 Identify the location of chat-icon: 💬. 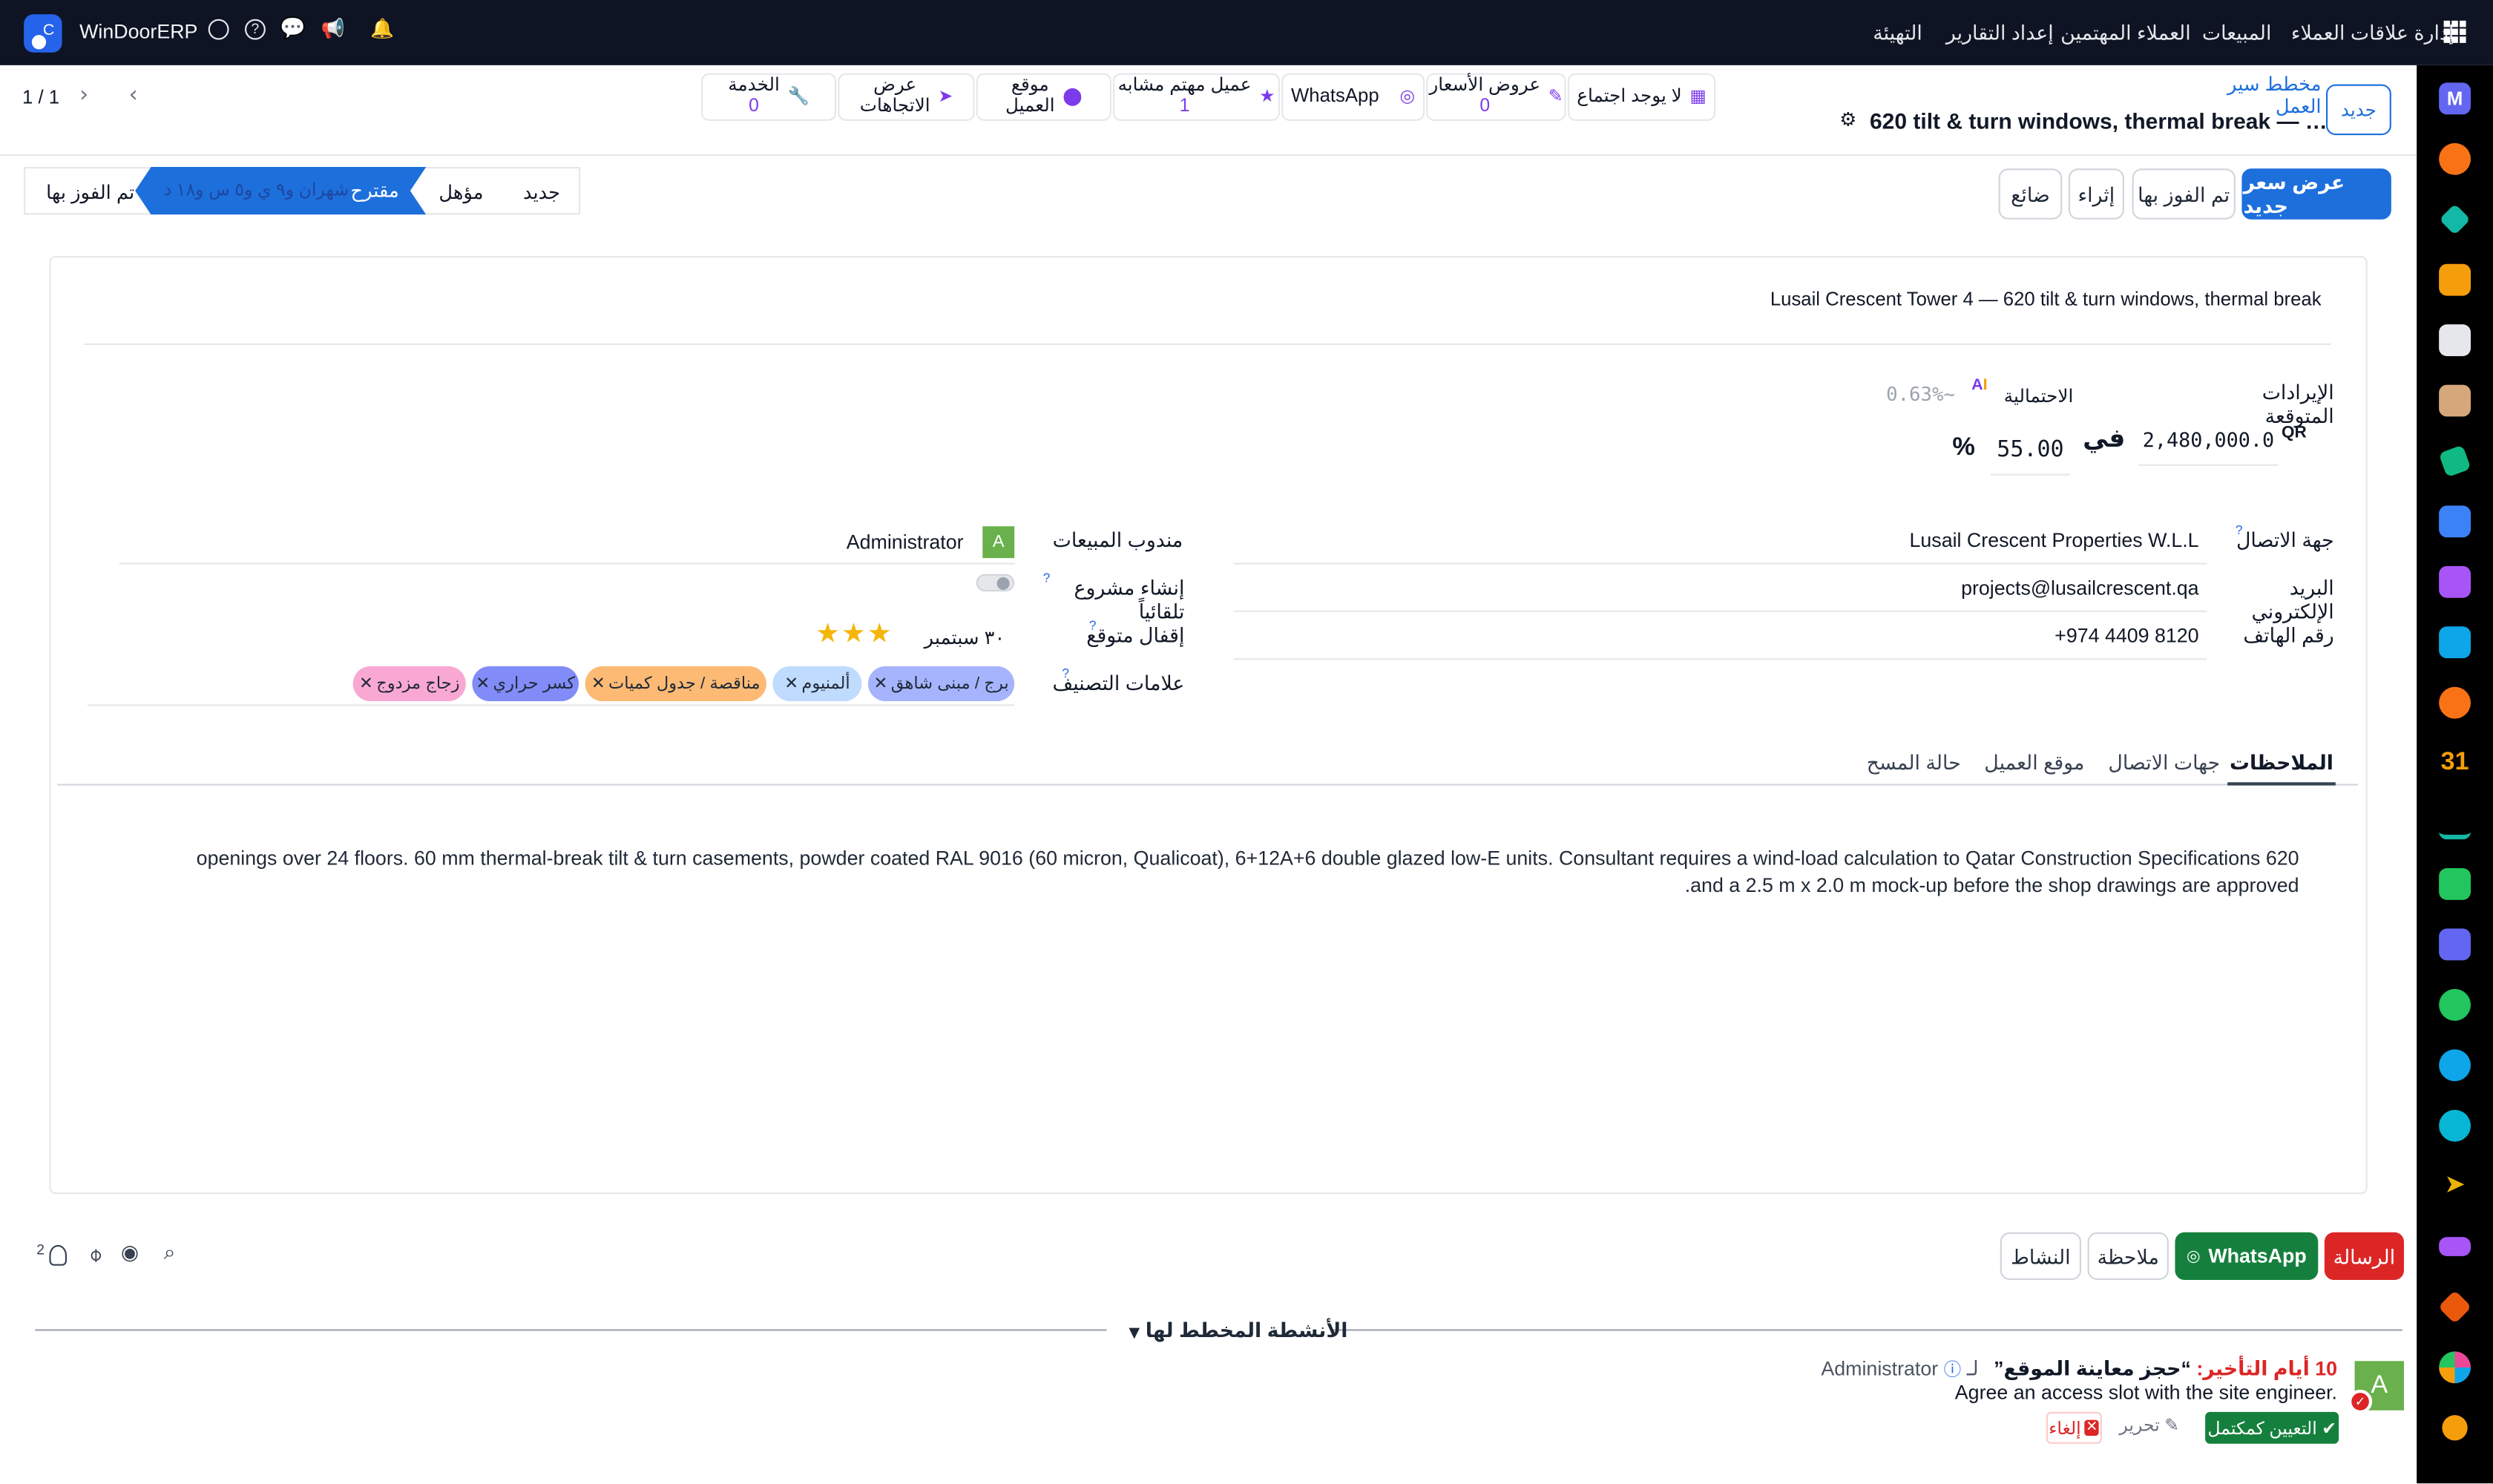
(293, 28).